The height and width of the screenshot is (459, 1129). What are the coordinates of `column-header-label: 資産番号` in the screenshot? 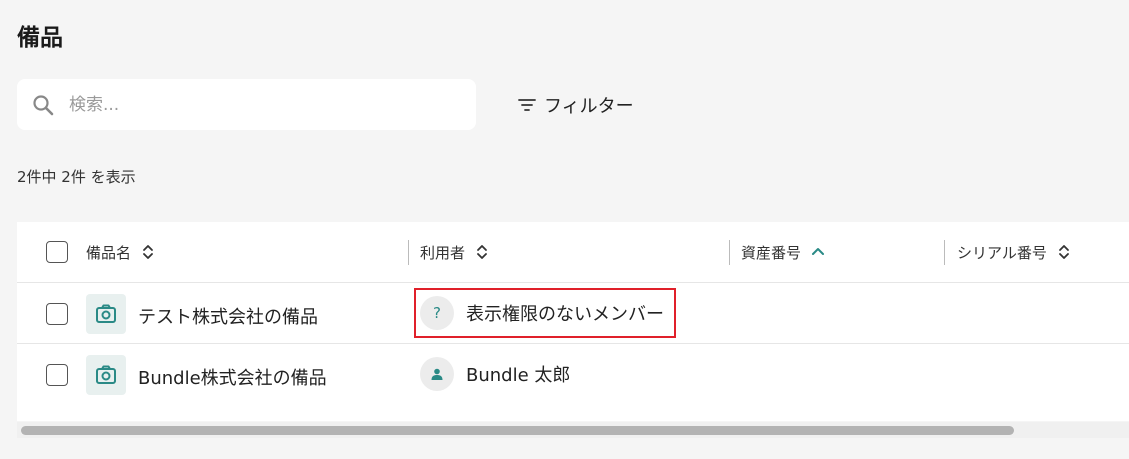 It's located at (771, 252).